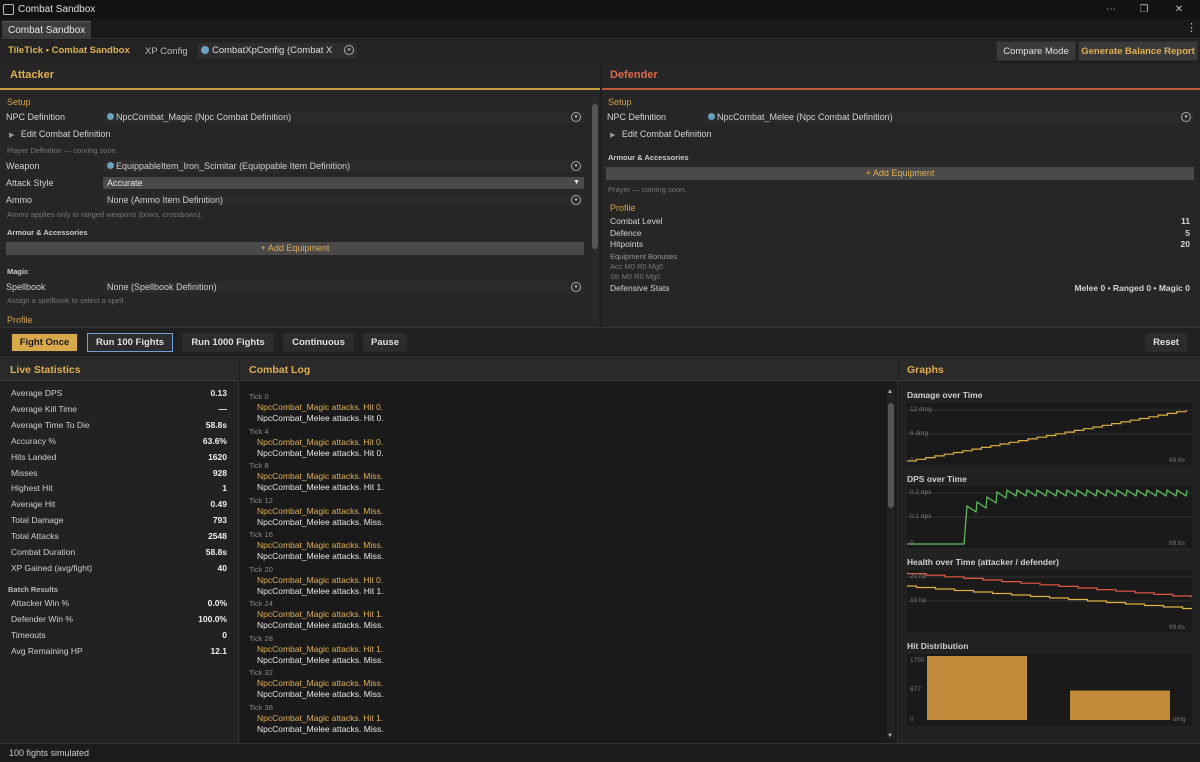  What do you see at coordinates (640, 288) in the screenshot?
I see `defensive-stats-label: Defensive Stats` at bounding box center [640, 288].